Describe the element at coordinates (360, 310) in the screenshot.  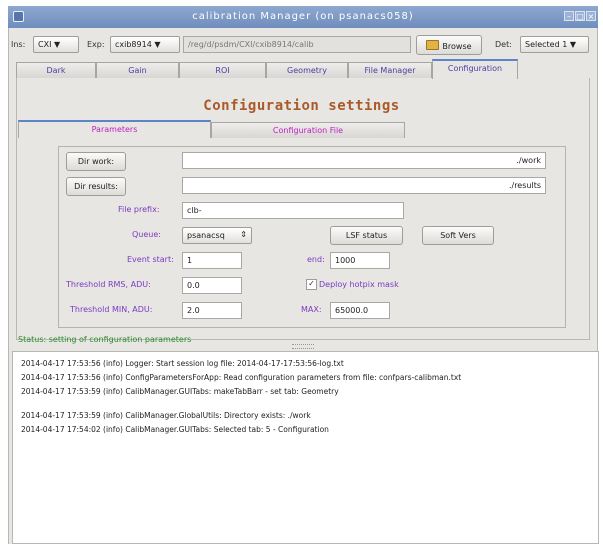
I see `threshold-max-input: 65000.0` at that location.